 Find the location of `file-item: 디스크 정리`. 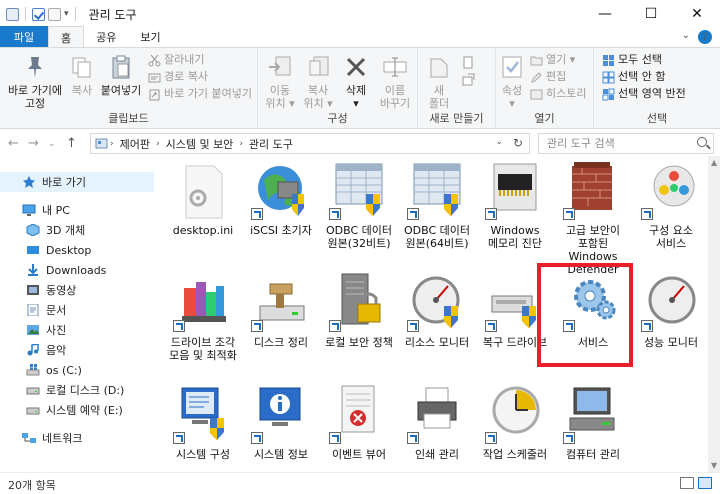

file-item: 디스크 정리 is located at coordinates (281, 327).